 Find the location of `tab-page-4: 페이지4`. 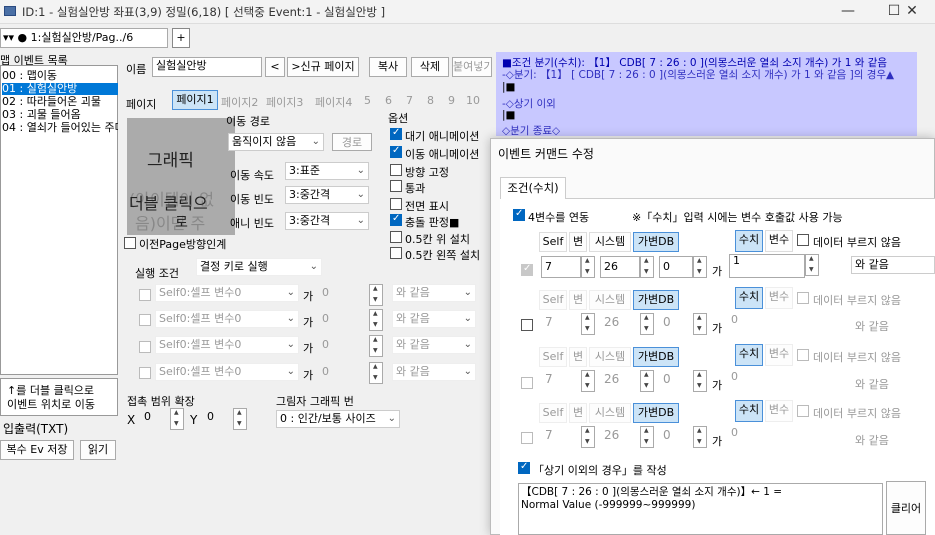

tab-page-4: 페이지4 is located at coordinates (333, 102).